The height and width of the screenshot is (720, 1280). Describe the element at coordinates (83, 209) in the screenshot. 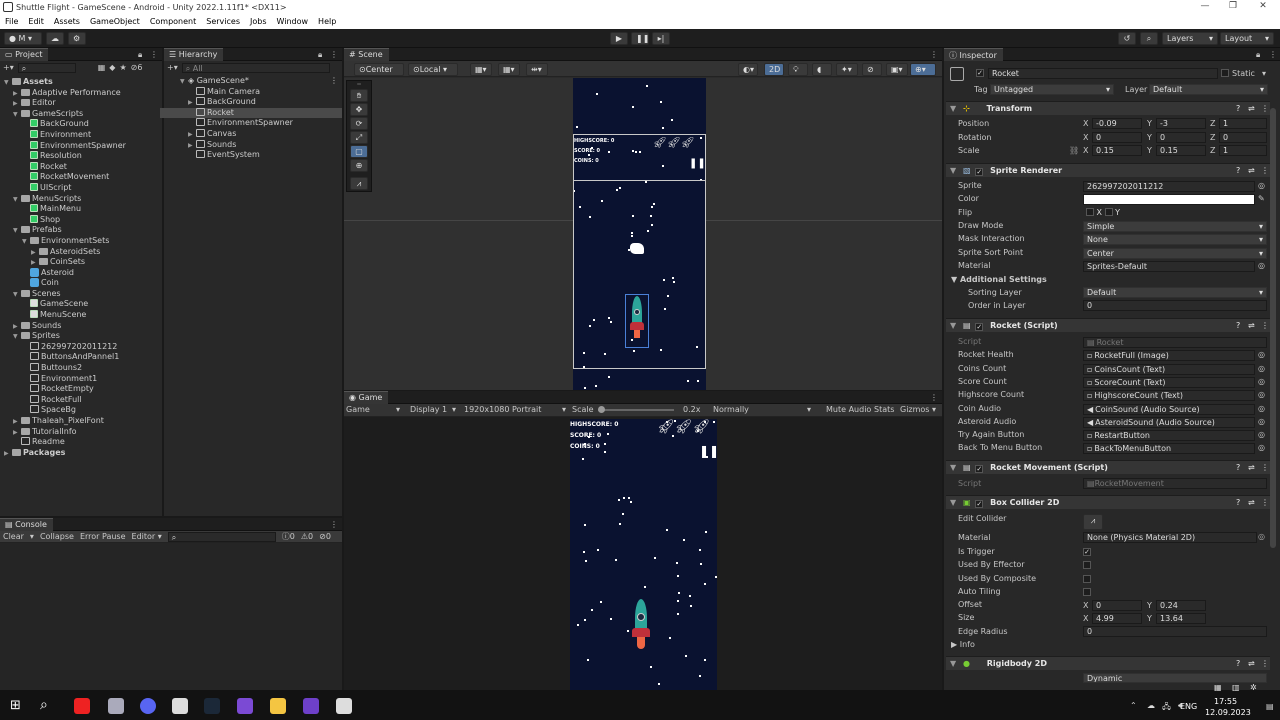

I see `project-tree-item: MainMenu` at that location.